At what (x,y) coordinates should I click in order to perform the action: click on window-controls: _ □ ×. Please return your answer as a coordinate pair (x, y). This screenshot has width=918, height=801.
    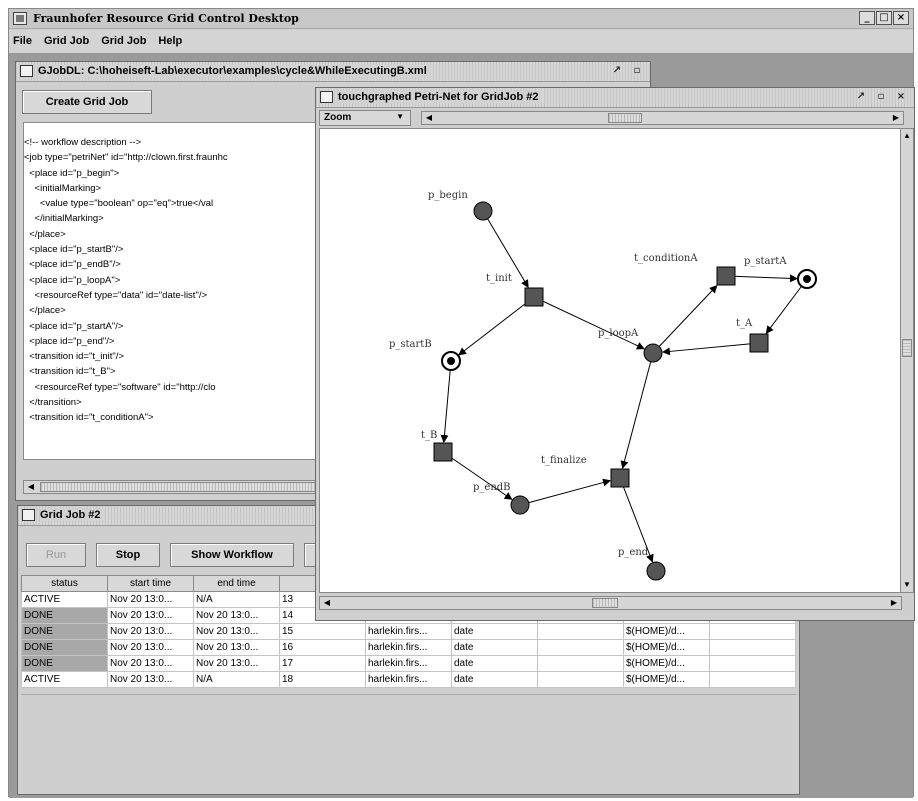
    Looking at the image, I should click on (883, 18).